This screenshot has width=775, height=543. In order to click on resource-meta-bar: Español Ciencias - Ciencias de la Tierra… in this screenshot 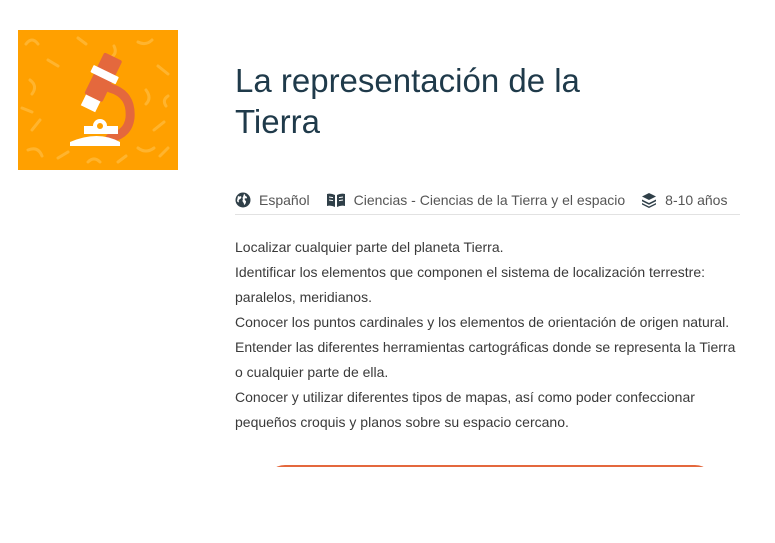, I will do `click(487, 200)`.